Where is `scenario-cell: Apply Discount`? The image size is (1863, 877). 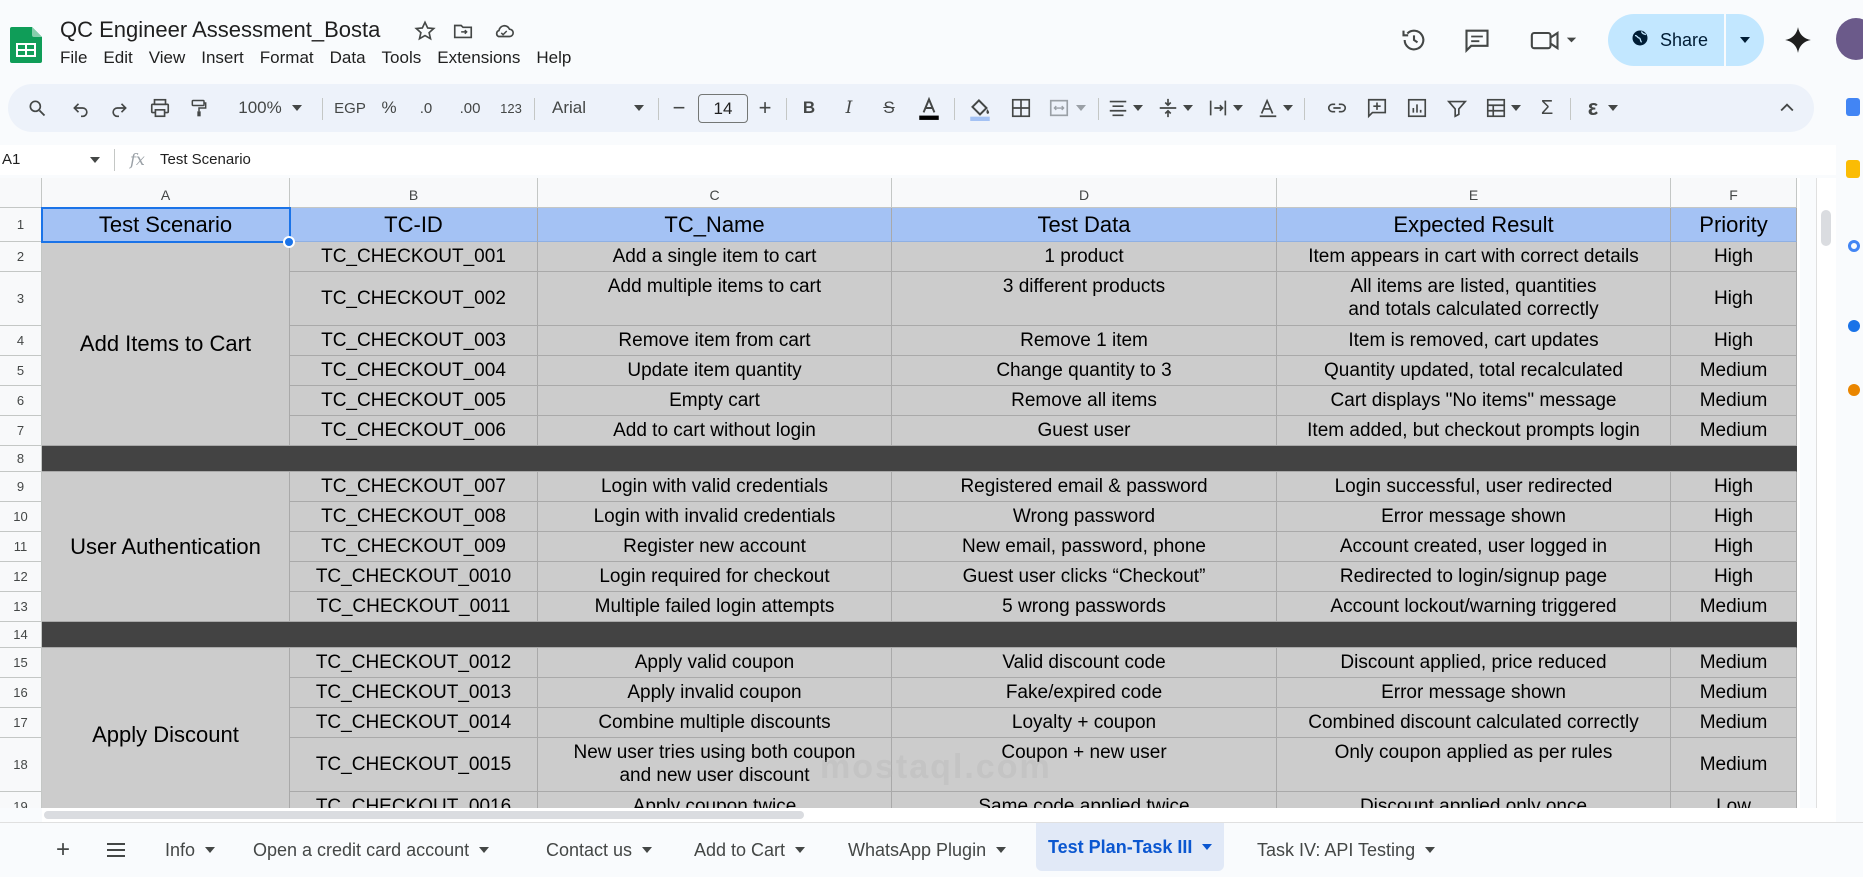 scenario-cell: Apply Discount is located at coordinates (166, 728).